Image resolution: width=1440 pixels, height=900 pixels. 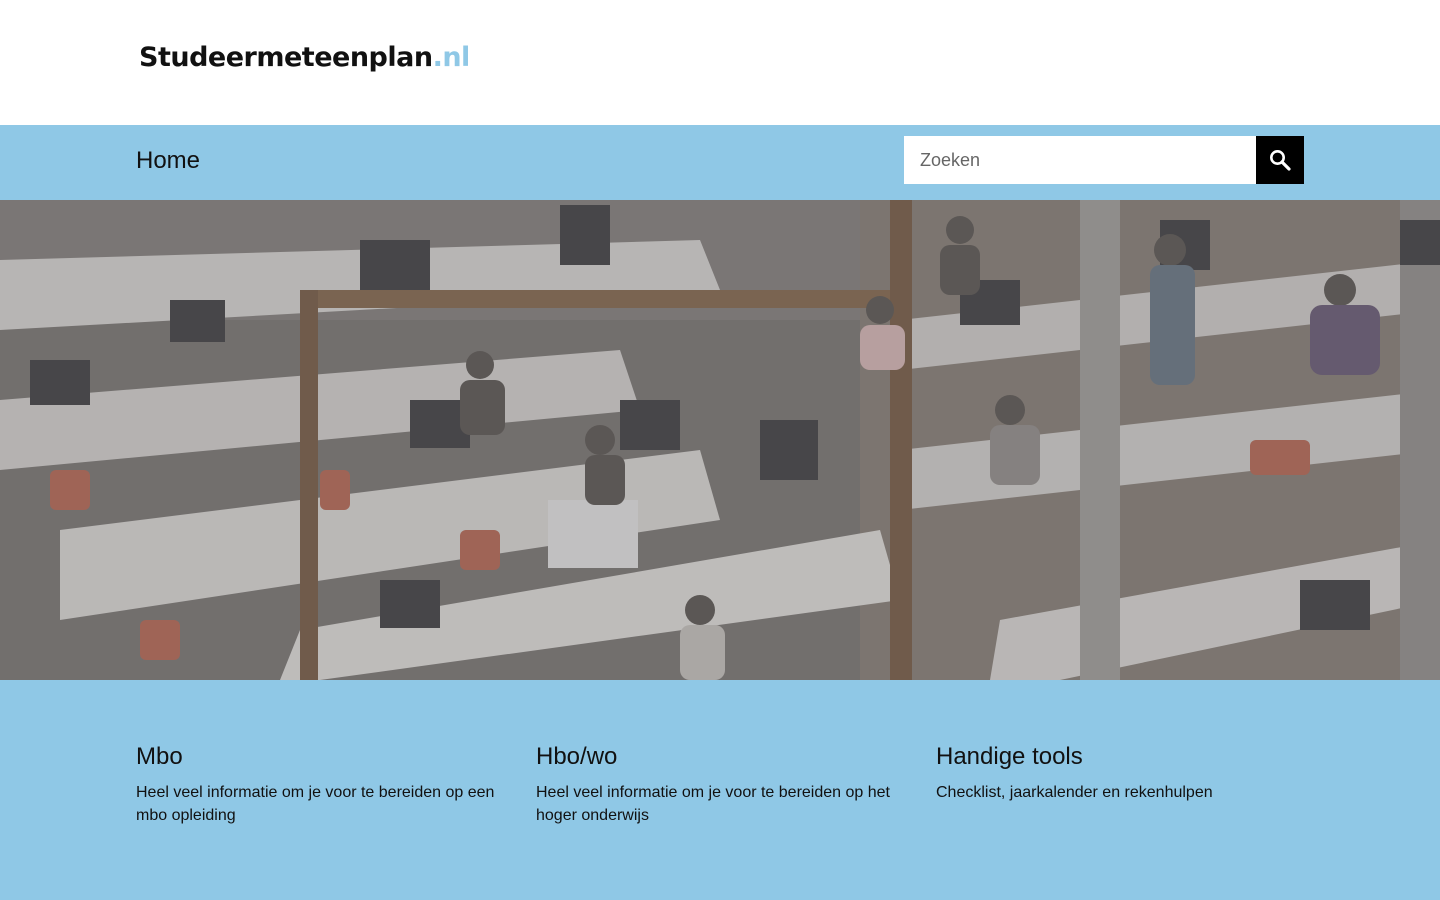 What do you see at coordinates (1080, 160) in the screenshot?
I see `search-input` at bounding box center [1080, 160].